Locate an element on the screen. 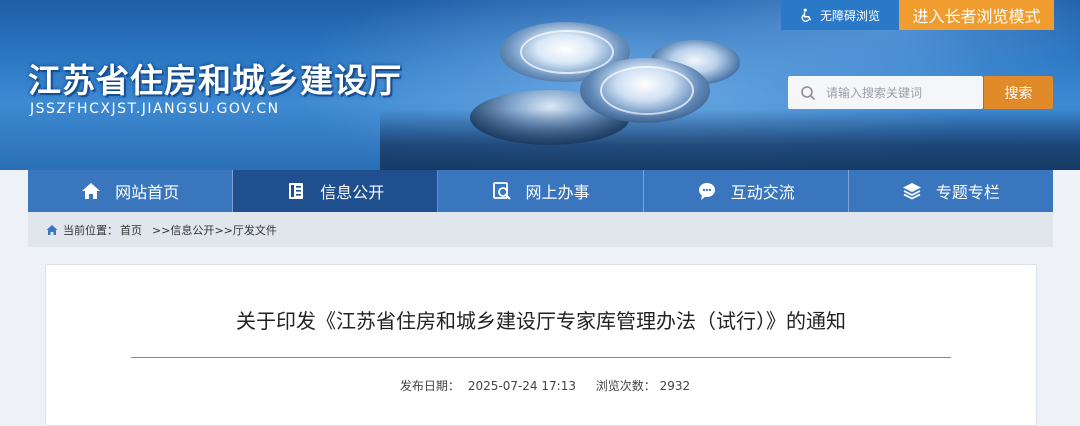 The image size is (1080, 426). chat-icon is located at coordinates (706, 191).